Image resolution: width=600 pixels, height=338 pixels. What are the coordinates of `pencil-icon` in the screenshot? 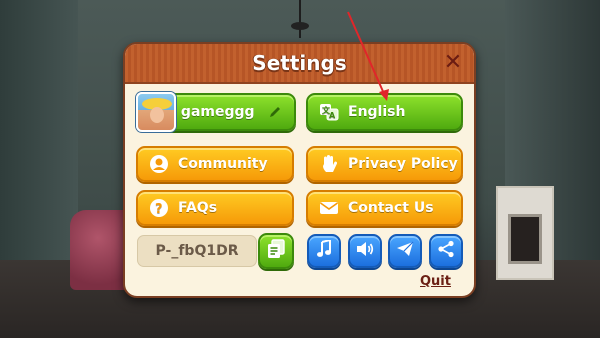 It's located at (275, 112).